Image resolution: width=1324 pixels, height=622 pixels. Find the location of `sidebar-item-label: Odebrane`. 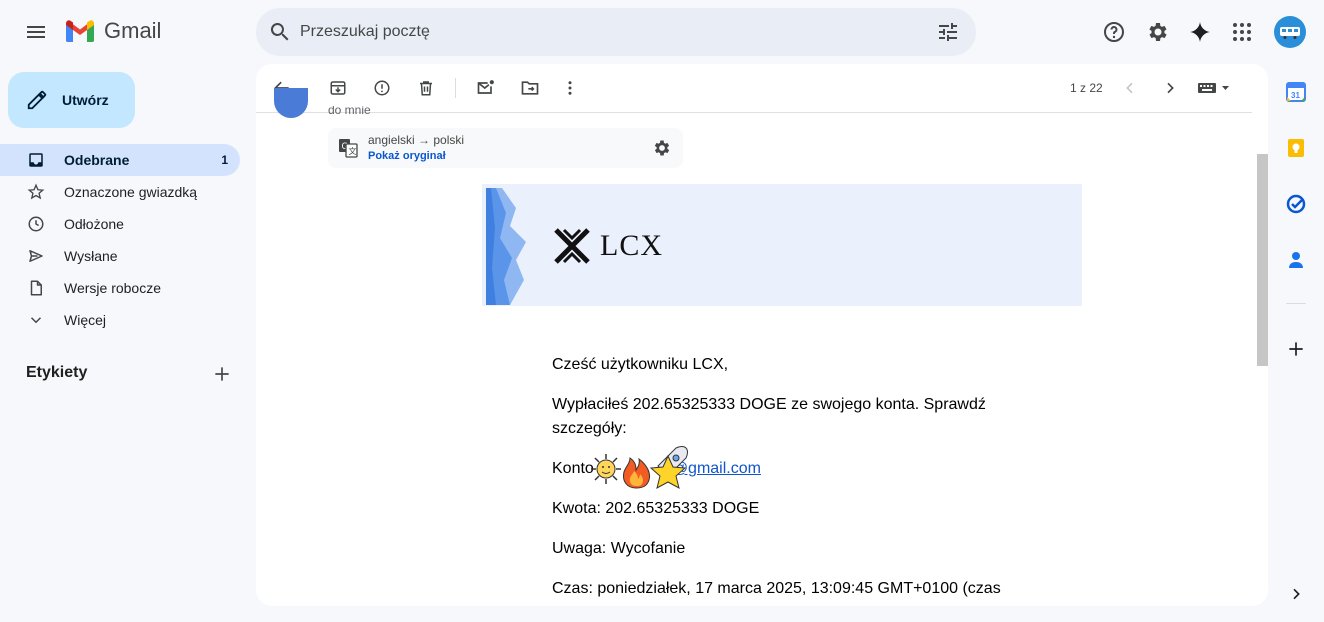

sidebar-item-label: Odebrane is located at coordinates (97, 160).